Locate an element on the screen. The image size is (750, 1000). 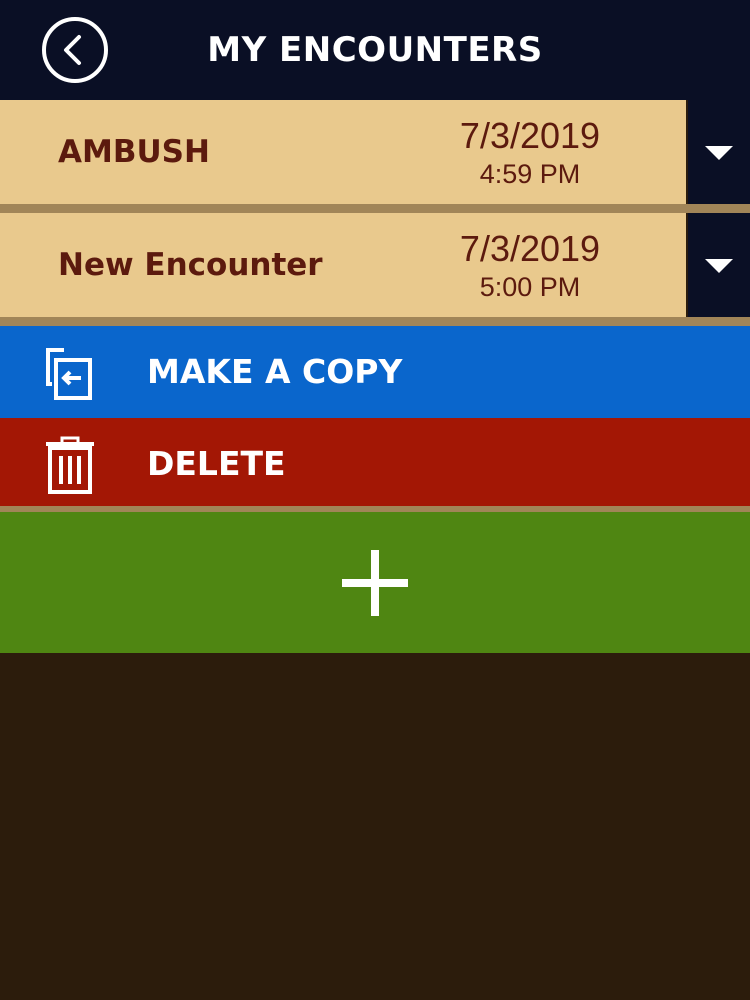
header-bar: MY ENCOUNTERS is located at coordinates (375, 50).